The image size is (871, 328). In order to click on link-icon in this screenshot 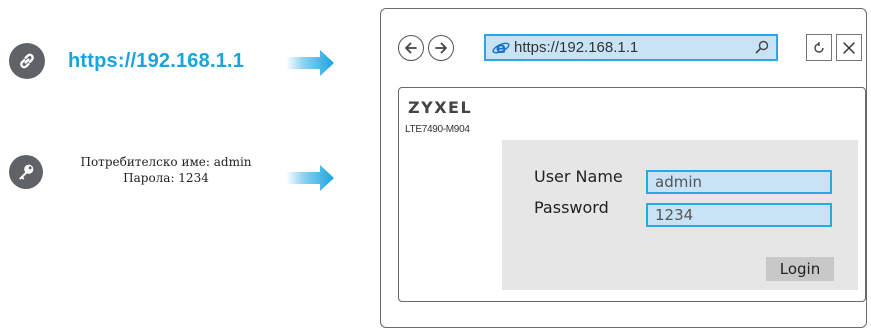, I will do `click(27, 61)`.